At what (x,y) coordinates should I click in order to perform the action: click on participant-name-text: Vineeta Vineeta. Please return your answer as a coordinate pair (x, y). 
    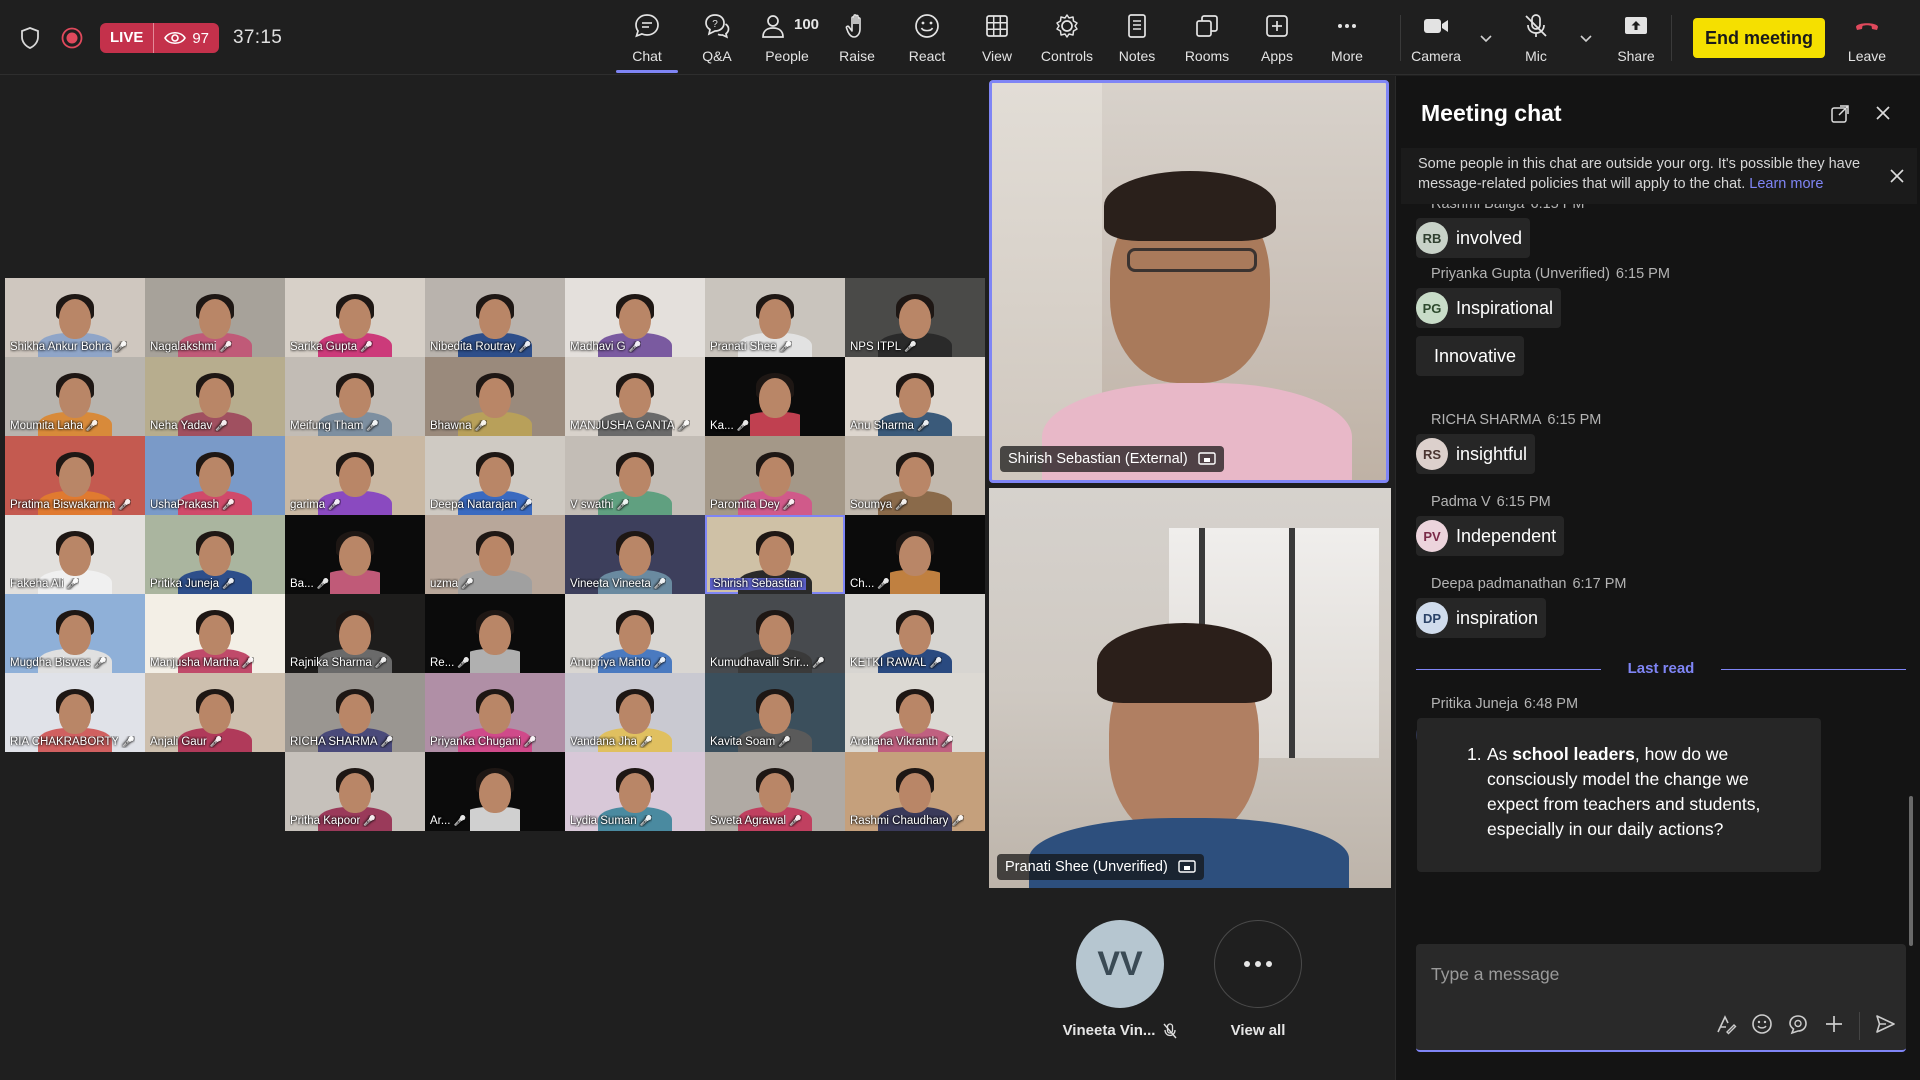
    Looking at the image, I should click on (610, 584).